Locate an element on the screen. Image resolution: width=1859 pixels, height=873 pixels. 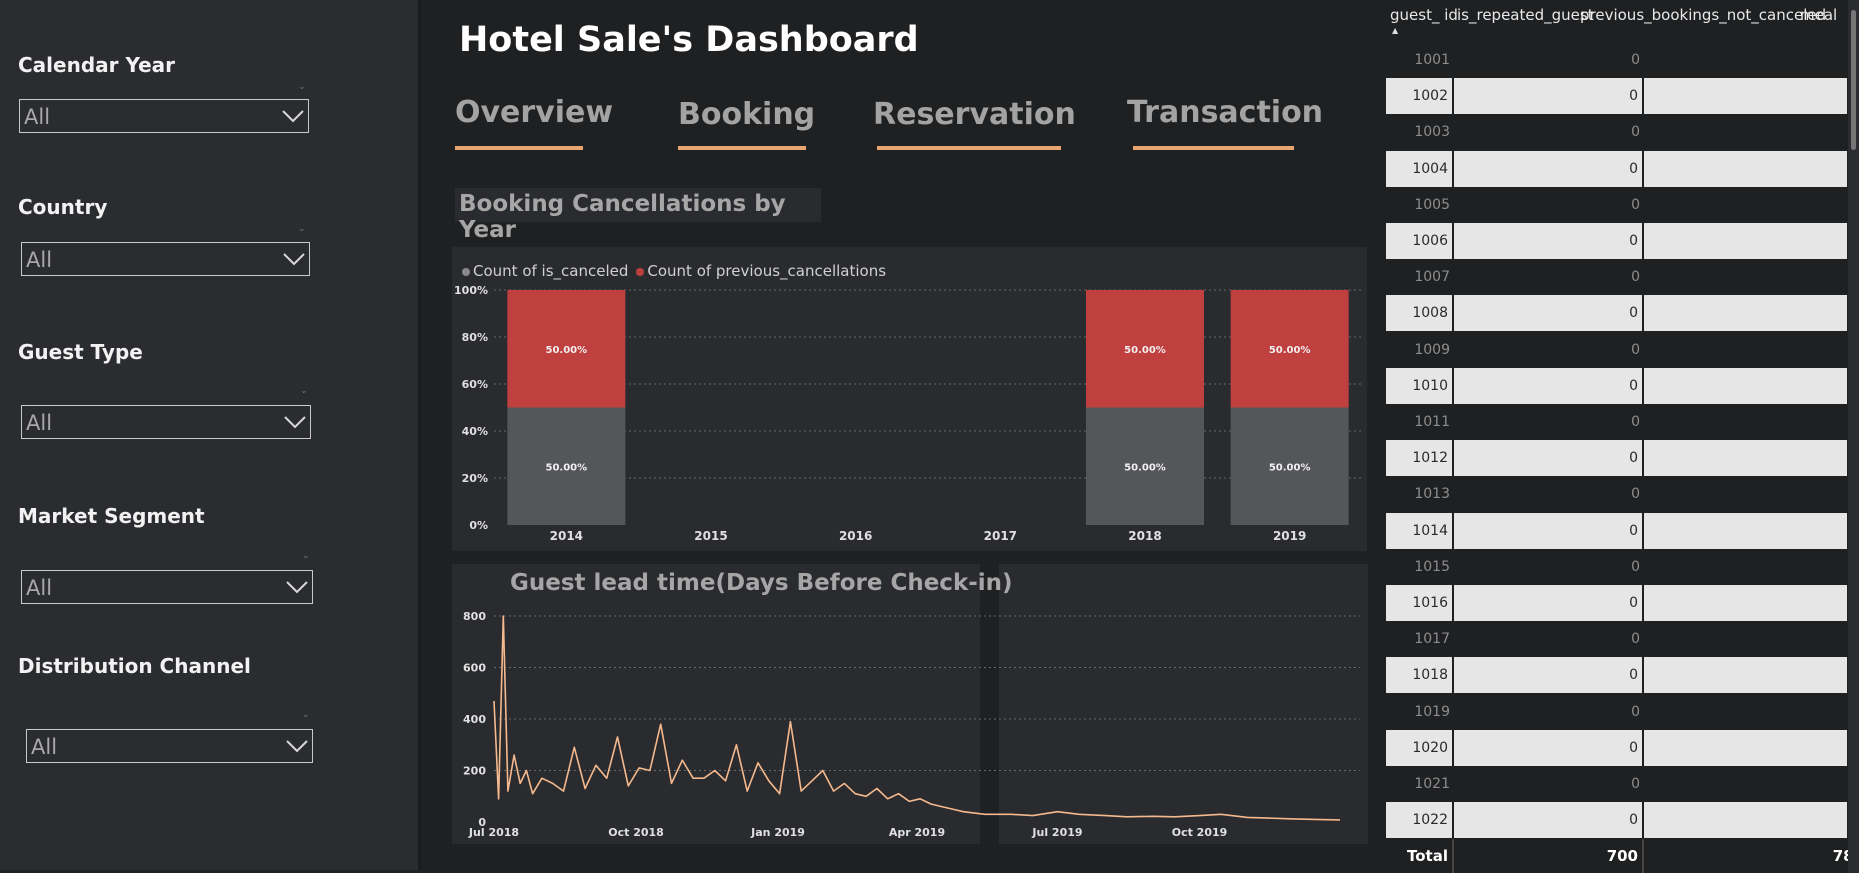
table-row: 101900HB is located at coordinates (1622, 711).